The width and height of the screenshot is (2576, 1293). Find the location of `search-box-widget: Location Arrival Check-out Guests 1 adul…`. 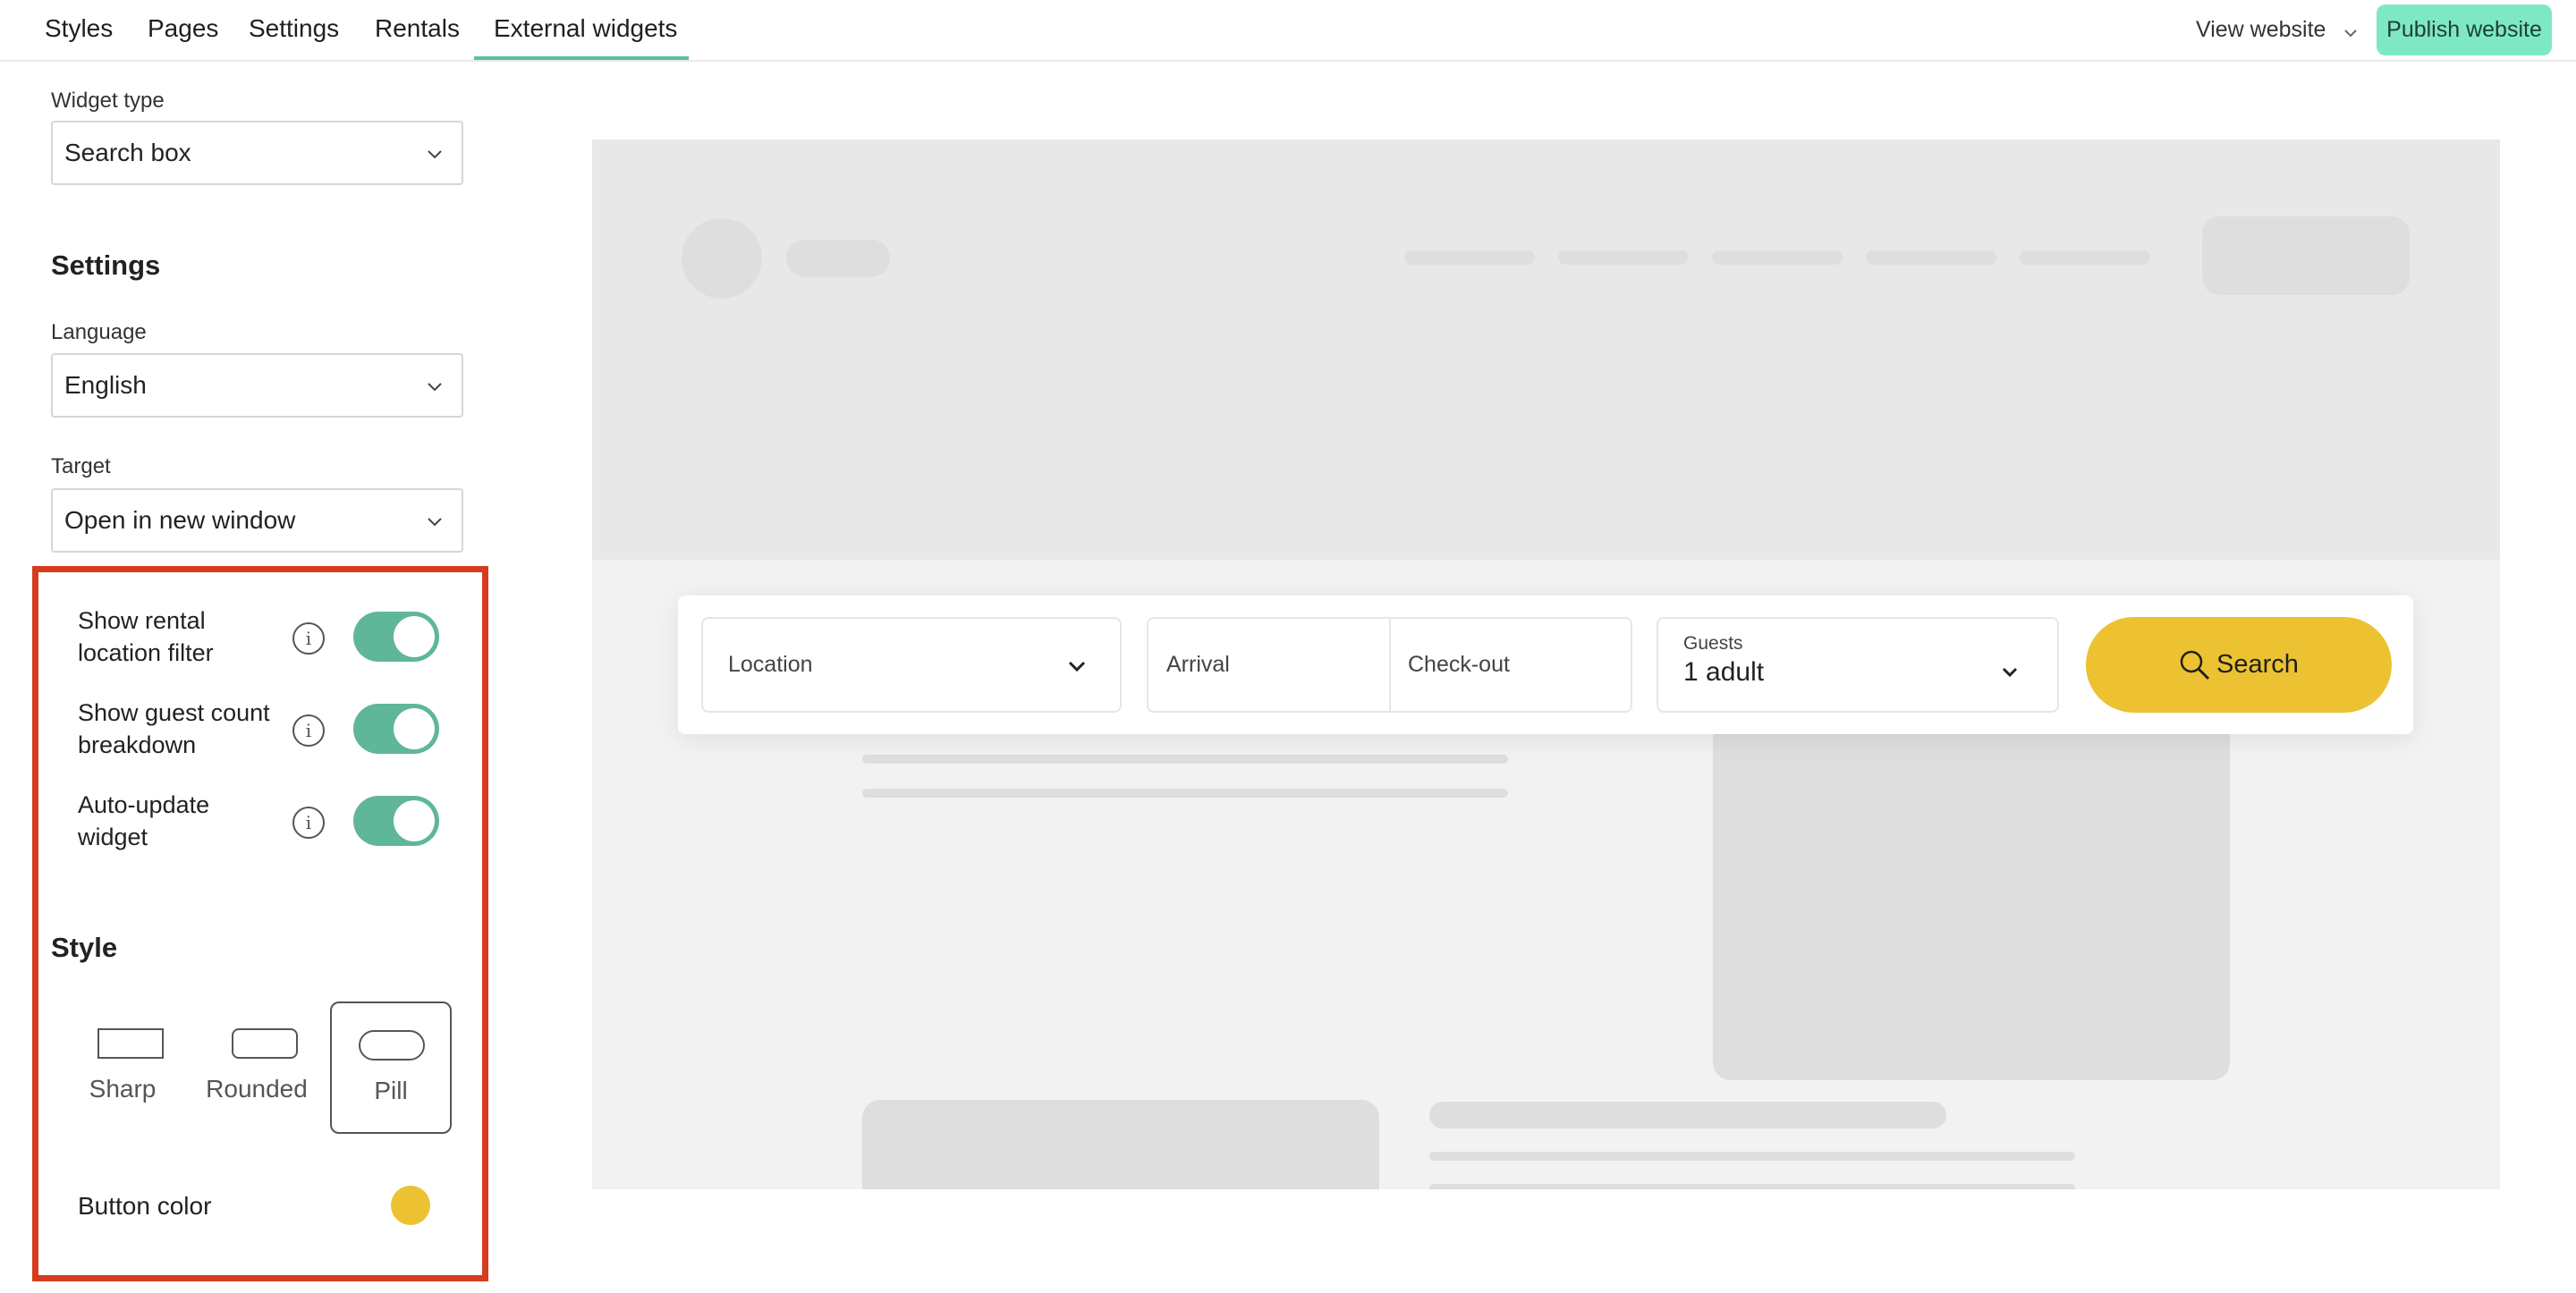

search-box-widget: Location Arrival Check-out Guests 1 adul… is located at coordinates (1545, 665).